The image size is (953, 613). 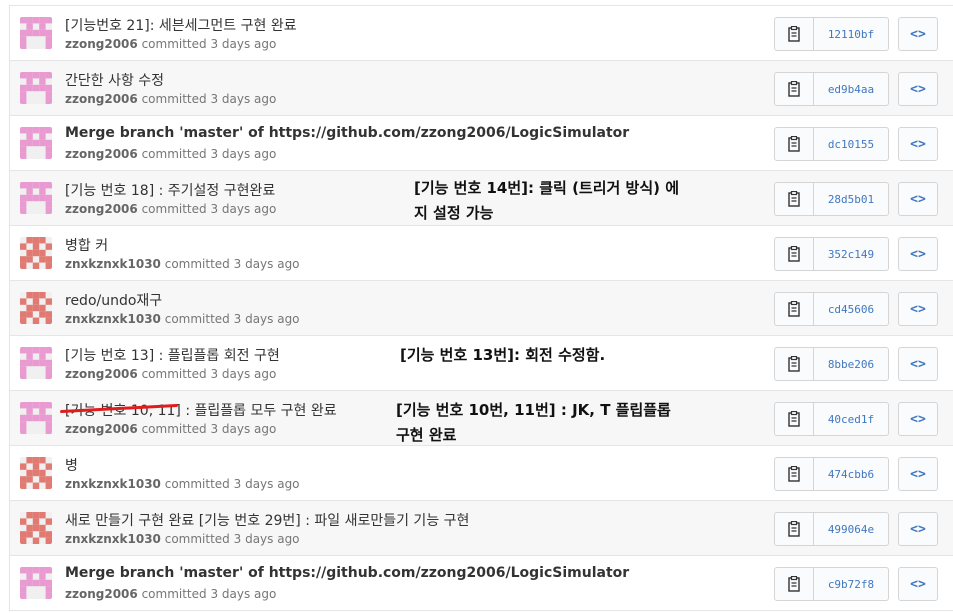 I want to click on commit-sha-link: 12110bf, so click(x=851, y=34).